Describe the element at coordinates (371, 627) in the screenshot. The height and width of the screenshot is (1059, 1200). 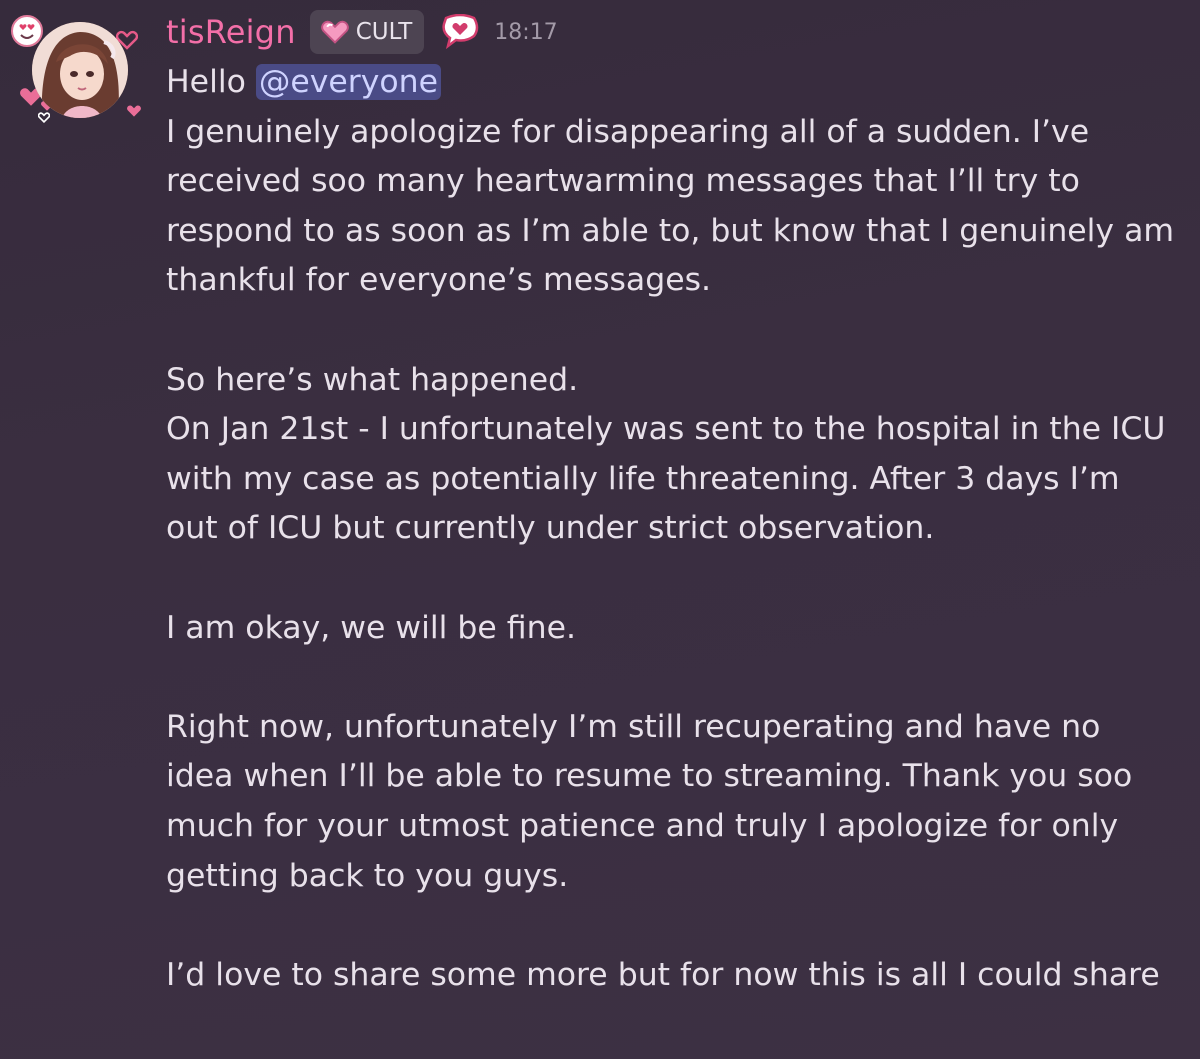
I see `message-paragraph: I am okay, we will be fine.` at that location.